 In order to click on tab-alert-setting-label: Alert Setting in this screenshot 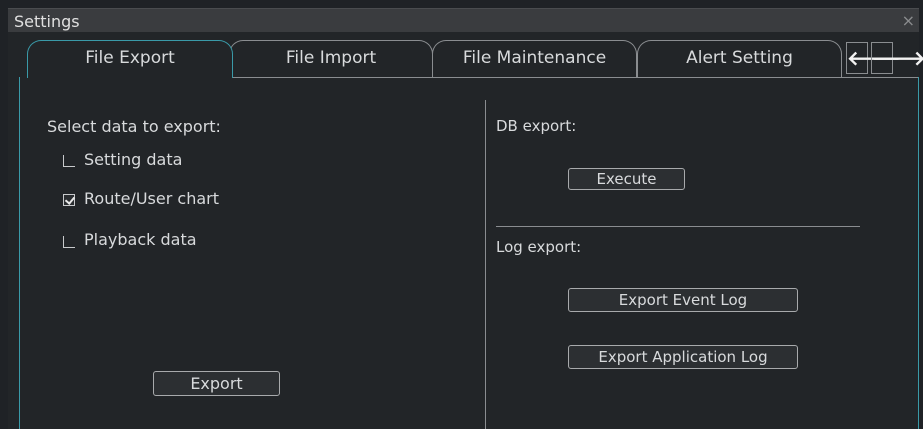, I will do `click(739, 58)`.